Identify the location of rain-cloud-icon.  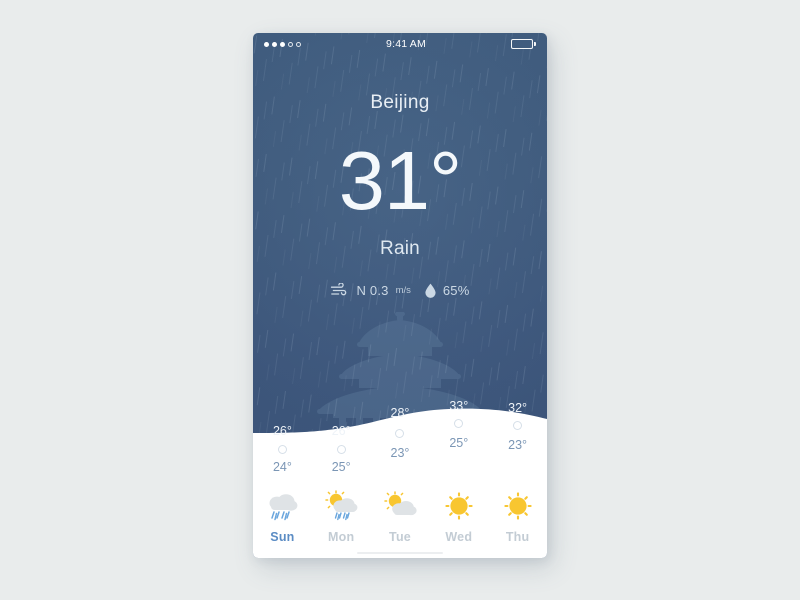
(282, 506).